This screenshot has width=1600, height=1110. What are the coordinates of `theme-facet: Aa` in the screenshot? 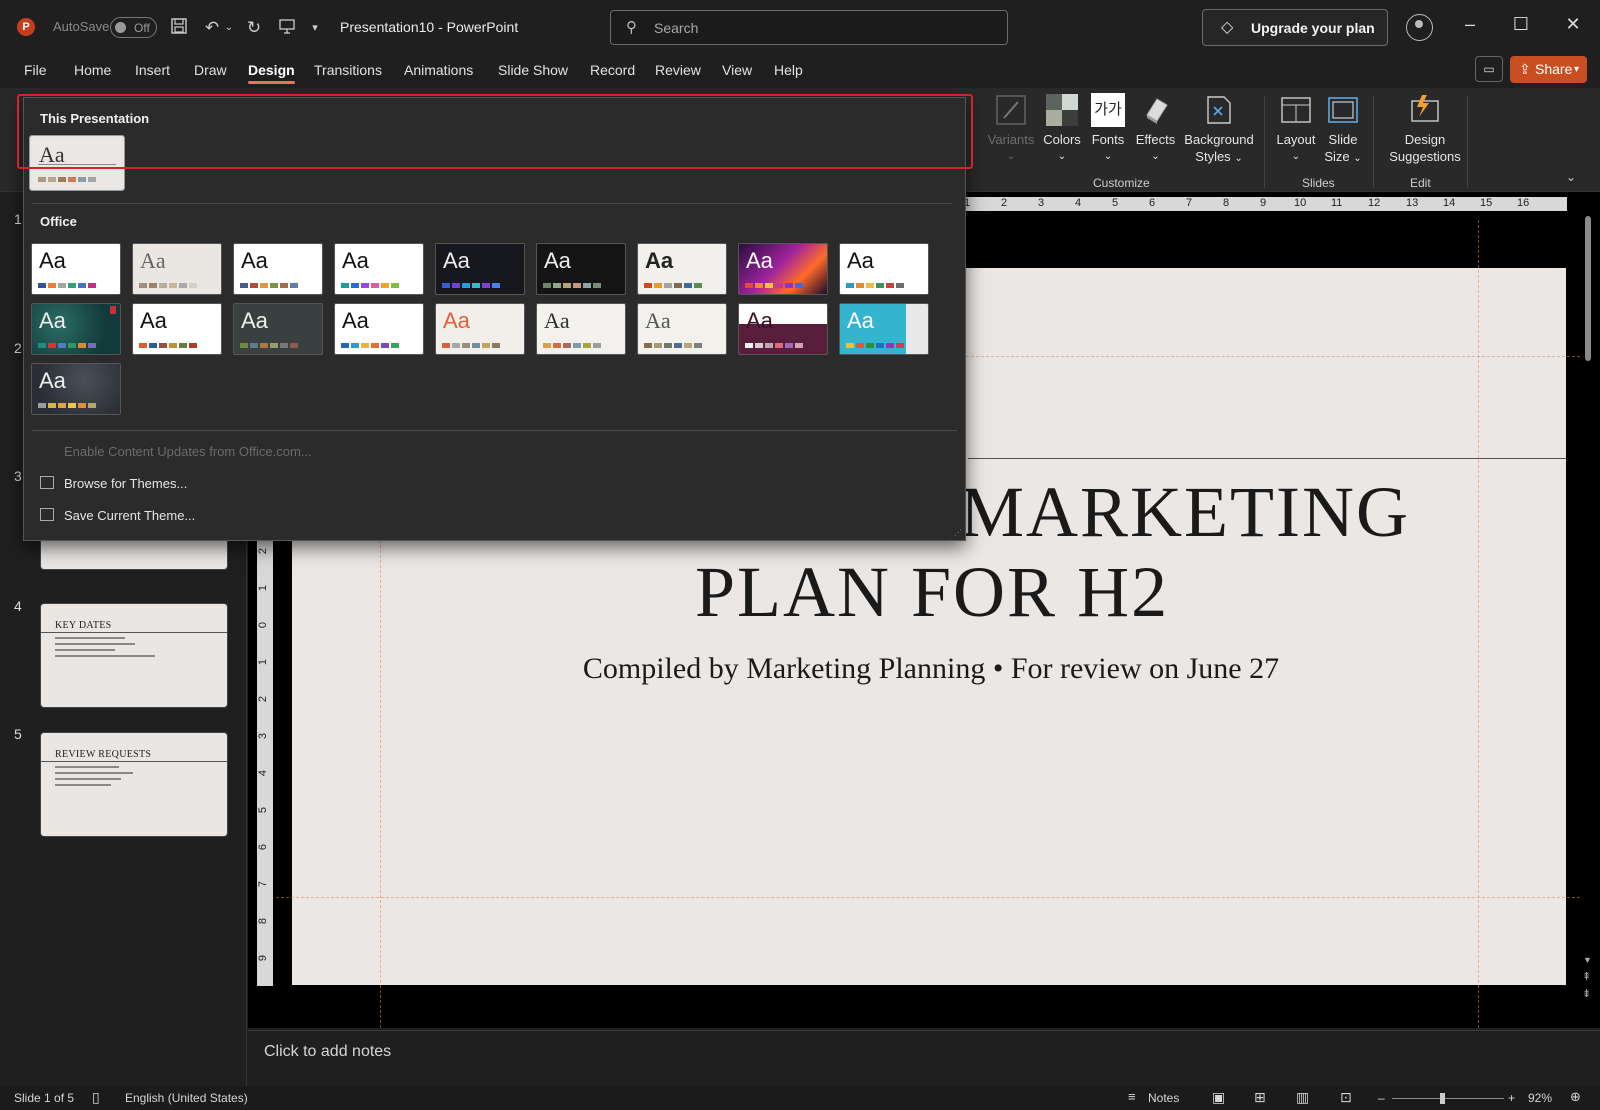 It's located at (379, 269).